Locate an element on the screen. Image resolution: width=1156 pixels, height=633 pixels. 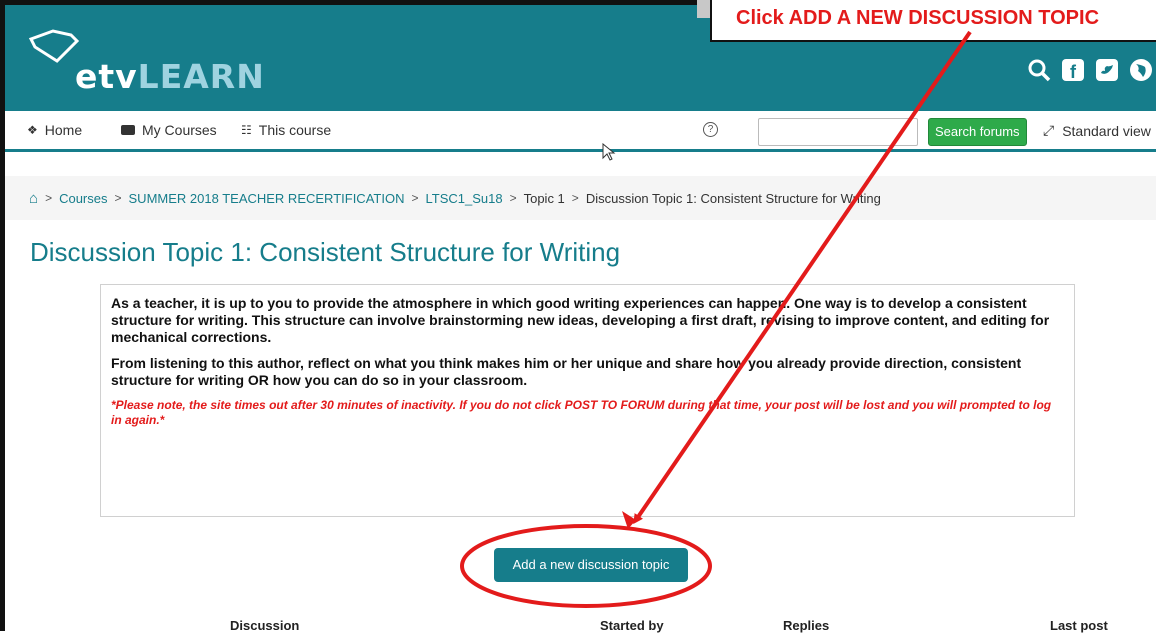
nav-home: ❖ Home is located at coordinates (54, 130).